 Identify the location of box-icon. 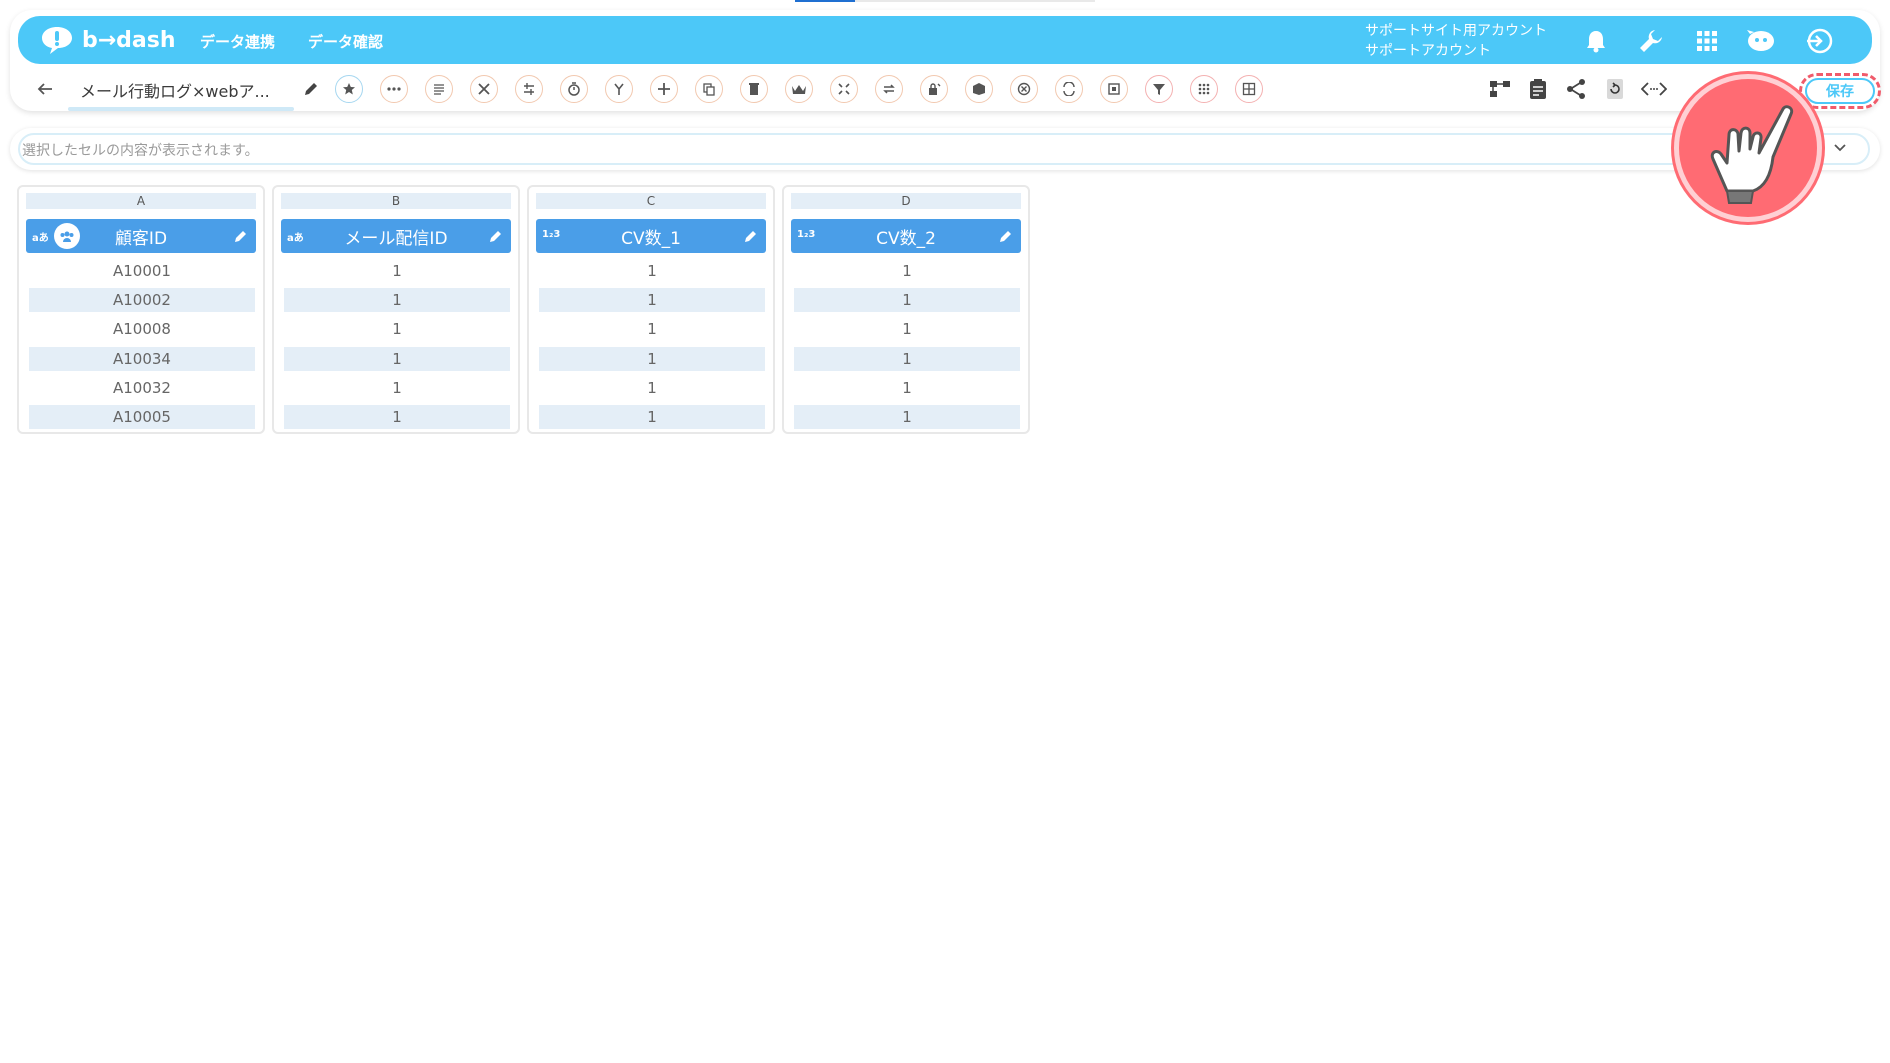
(979, 89).